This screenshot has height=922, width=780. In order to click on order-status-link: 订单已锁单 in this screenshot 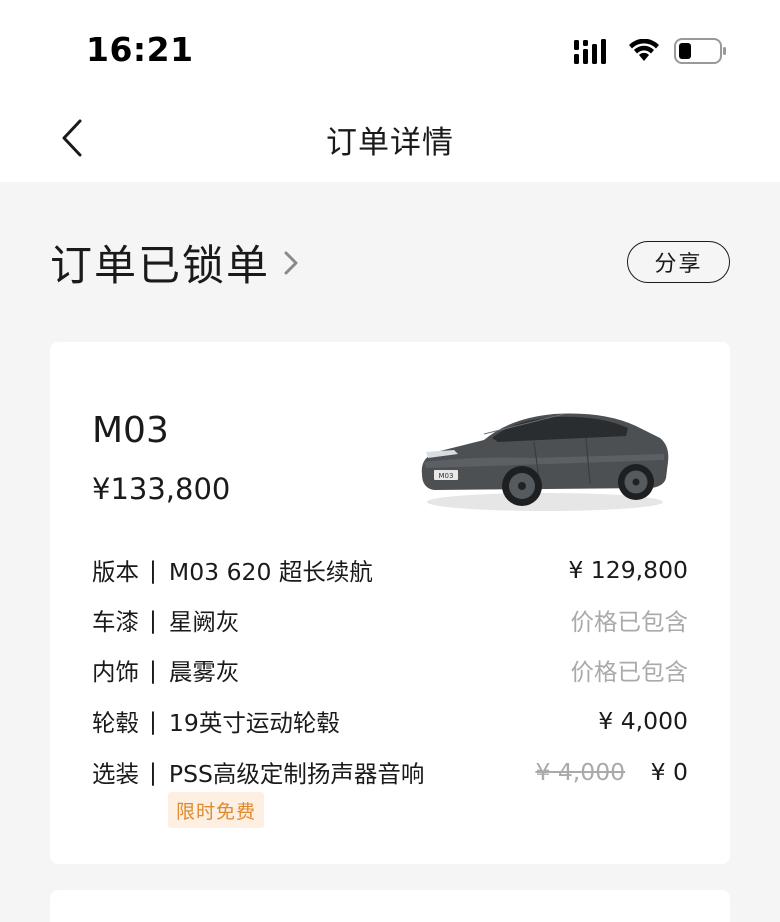, I will do `click(176, 262)`.